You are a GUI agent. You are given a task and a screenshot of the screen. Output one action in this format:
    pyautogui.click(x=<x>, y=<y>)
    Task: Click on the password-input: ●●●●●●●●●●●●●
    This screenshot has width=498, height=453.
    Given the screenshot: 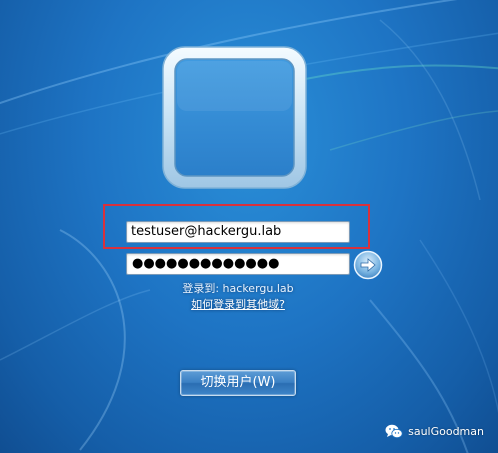 What is the action you would take?
    pyautogui.click(x=238, y=264)
    